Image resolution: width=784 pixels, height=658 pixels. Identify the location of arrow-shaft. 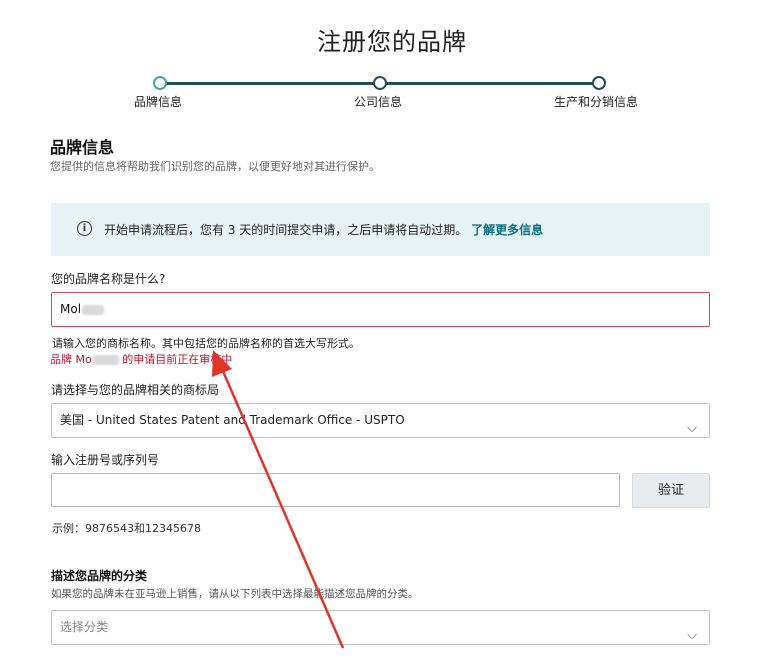
(281, 505).